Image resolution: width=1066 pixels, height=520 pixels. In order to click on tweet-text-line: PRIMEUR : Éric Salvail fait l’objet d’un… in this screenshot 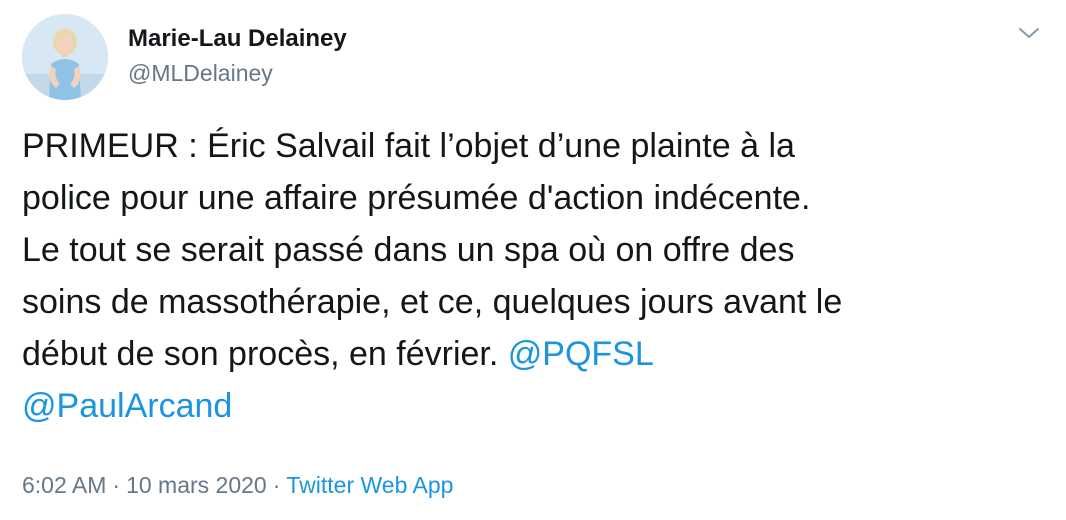, I will do `click(408, 146)`.